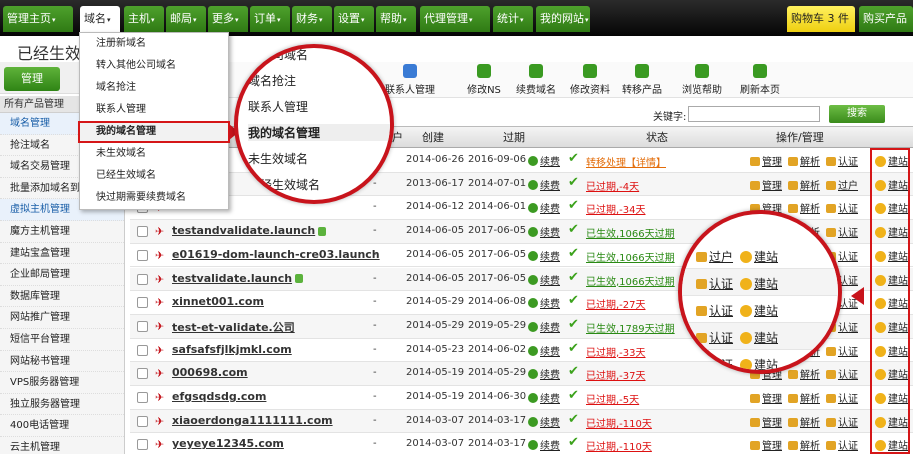 This screenshot has height=454, width=913. I want to click on toolbar-button: 续费域名, so click(536, 80).